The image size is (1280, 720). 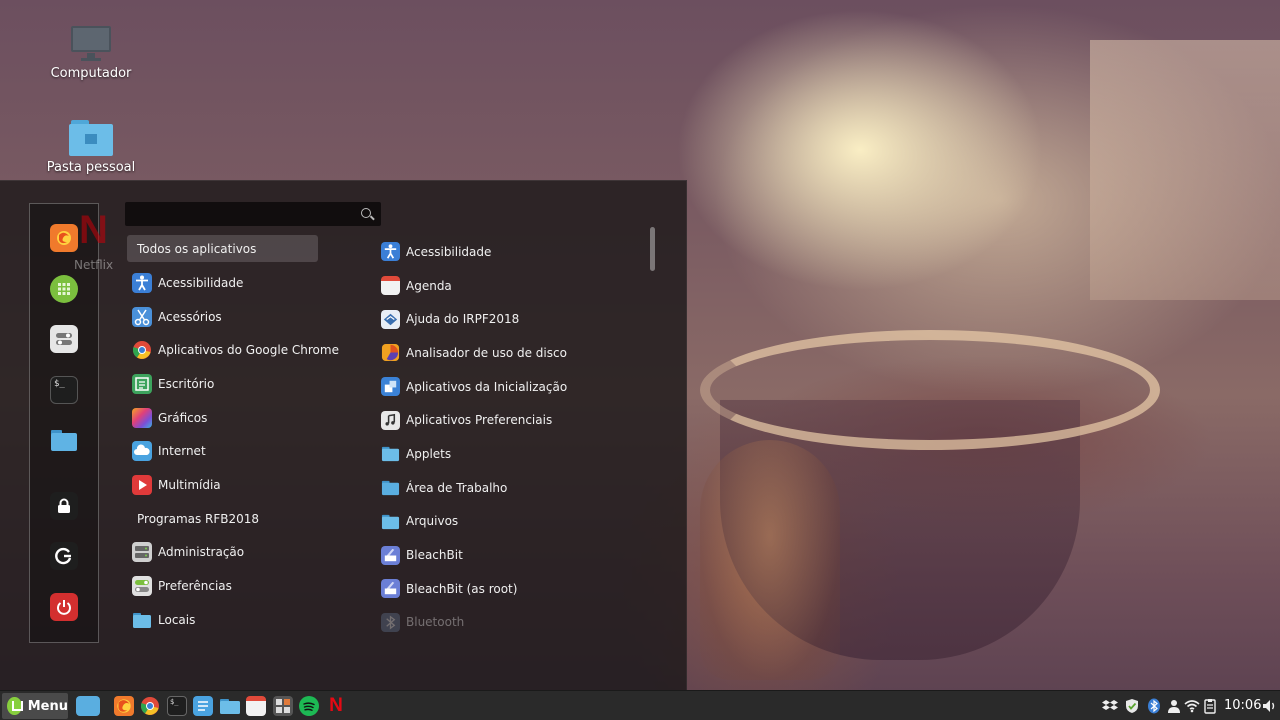 What do you see at coordinates (242, 317) in the screenshot?
I see `category-item-accessories: Acessórios` at bounding box center [242, 317].